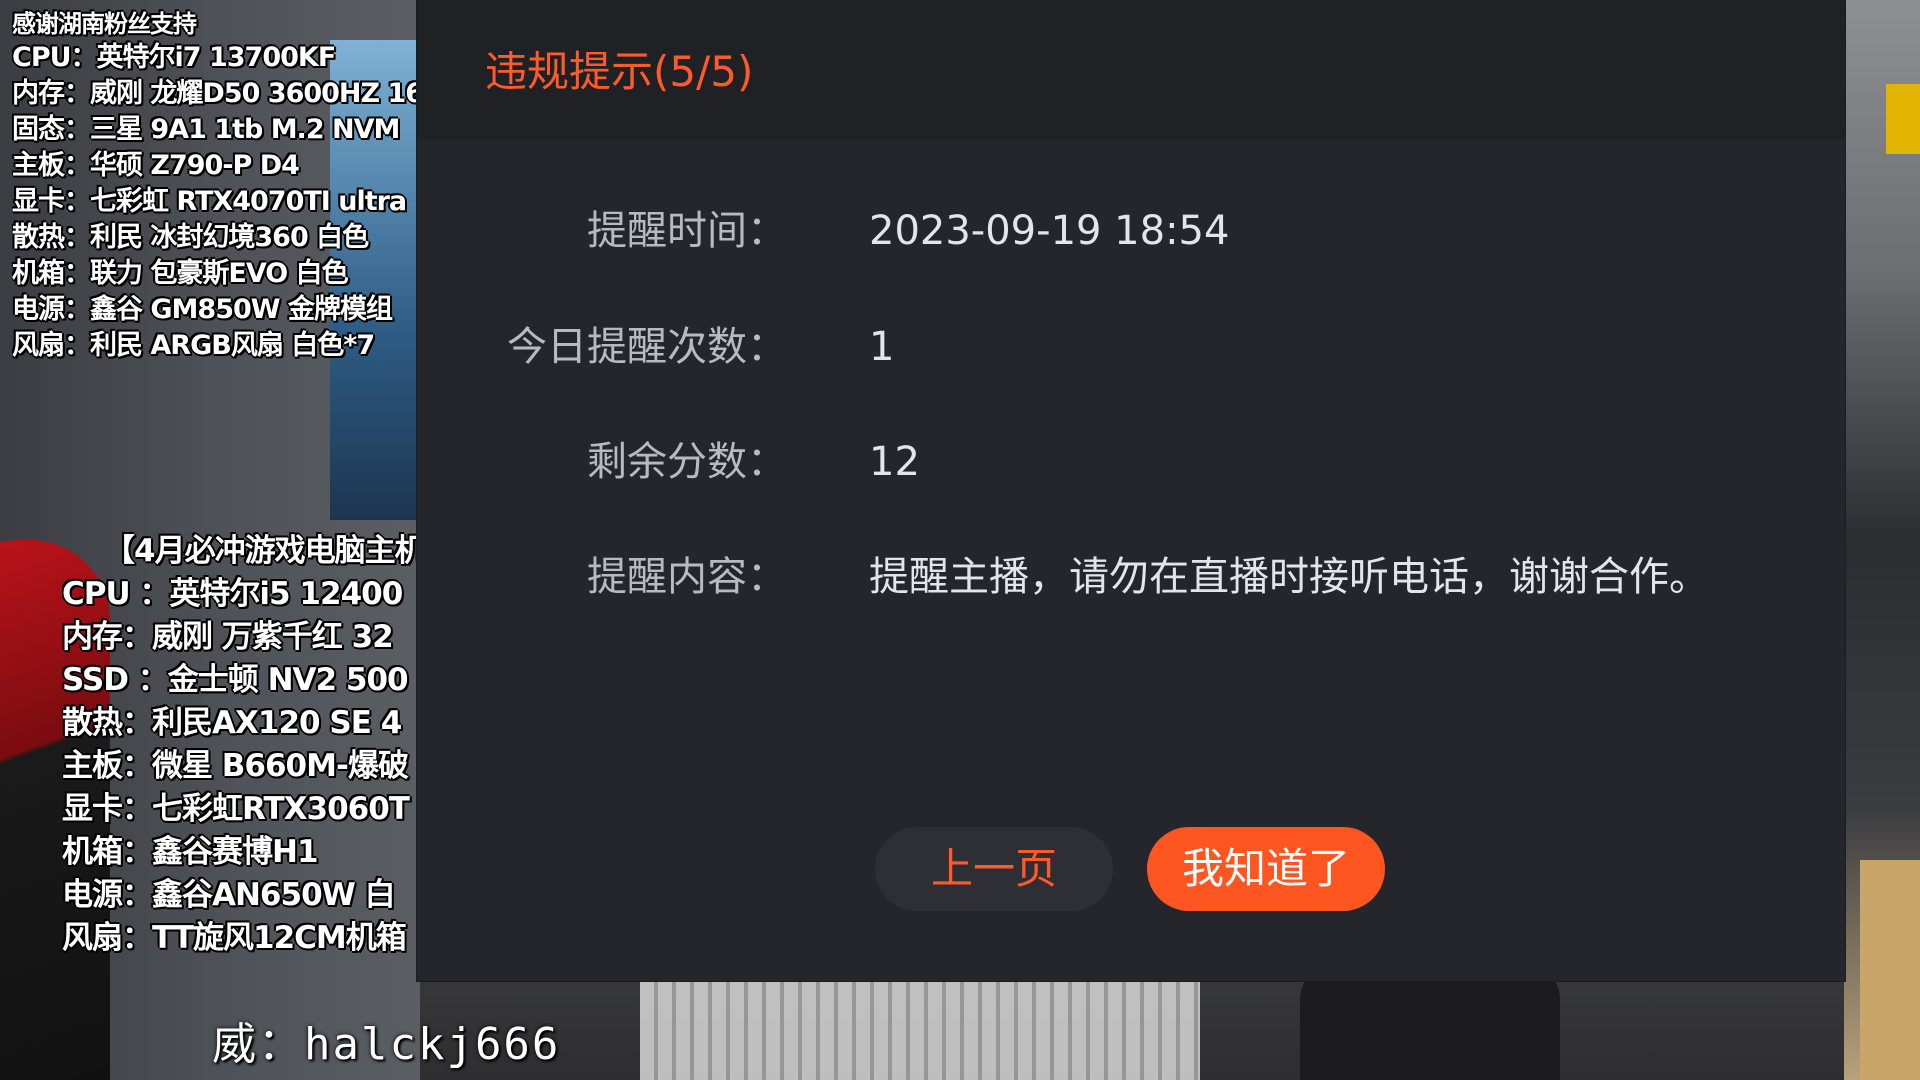 This screenshot has width=1920, height=1080. What do you see at coordinates (228, 637) in the screenshot?
I see `spec-line: 内存：威刚 万紫千红 32` at bounding box center [228, 637].